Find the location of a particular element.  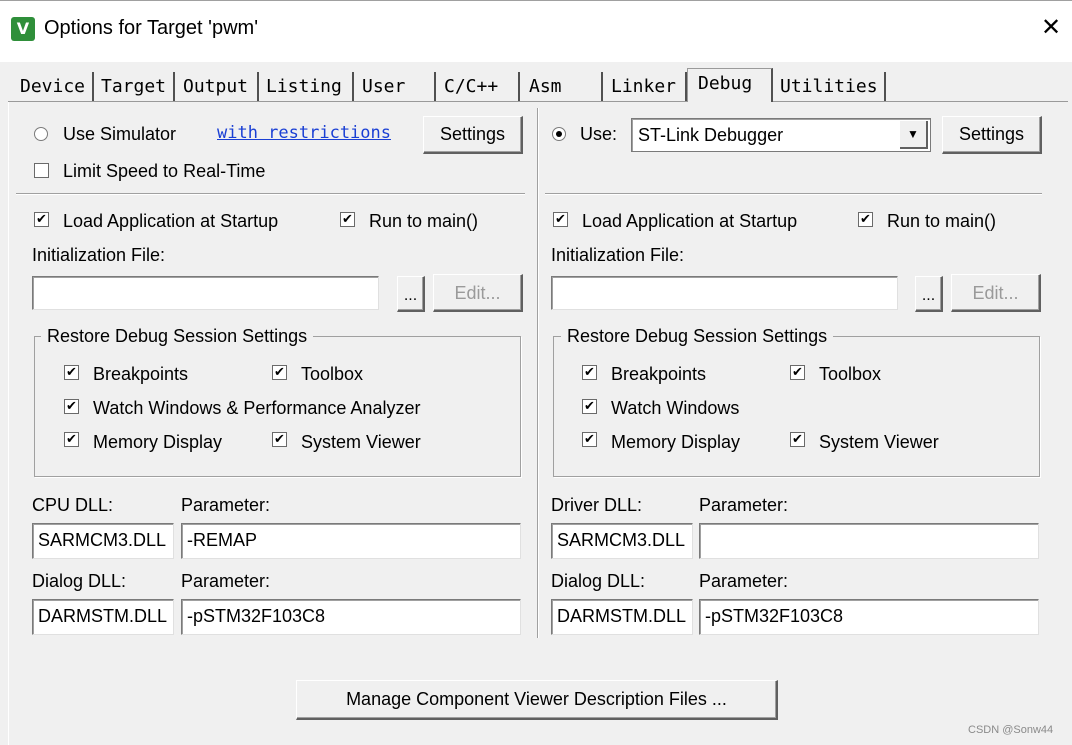

tab-utilities: Utilities is located at coordinates (831, 87).